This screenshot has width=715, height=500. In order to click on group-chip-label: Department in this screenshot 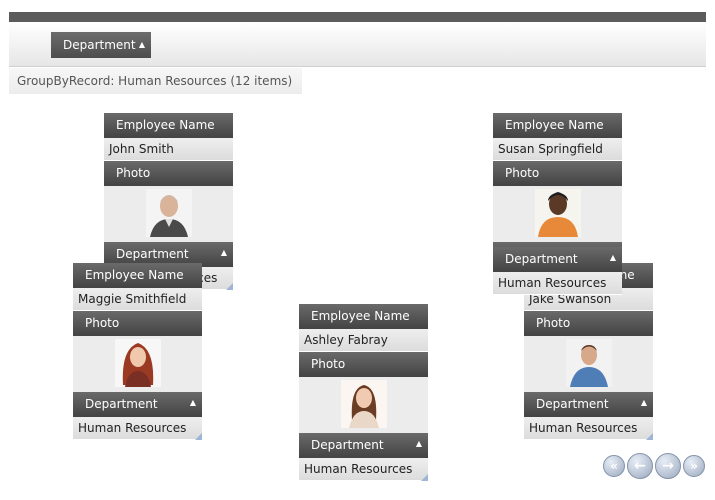, I will do `click(99, 45)`.